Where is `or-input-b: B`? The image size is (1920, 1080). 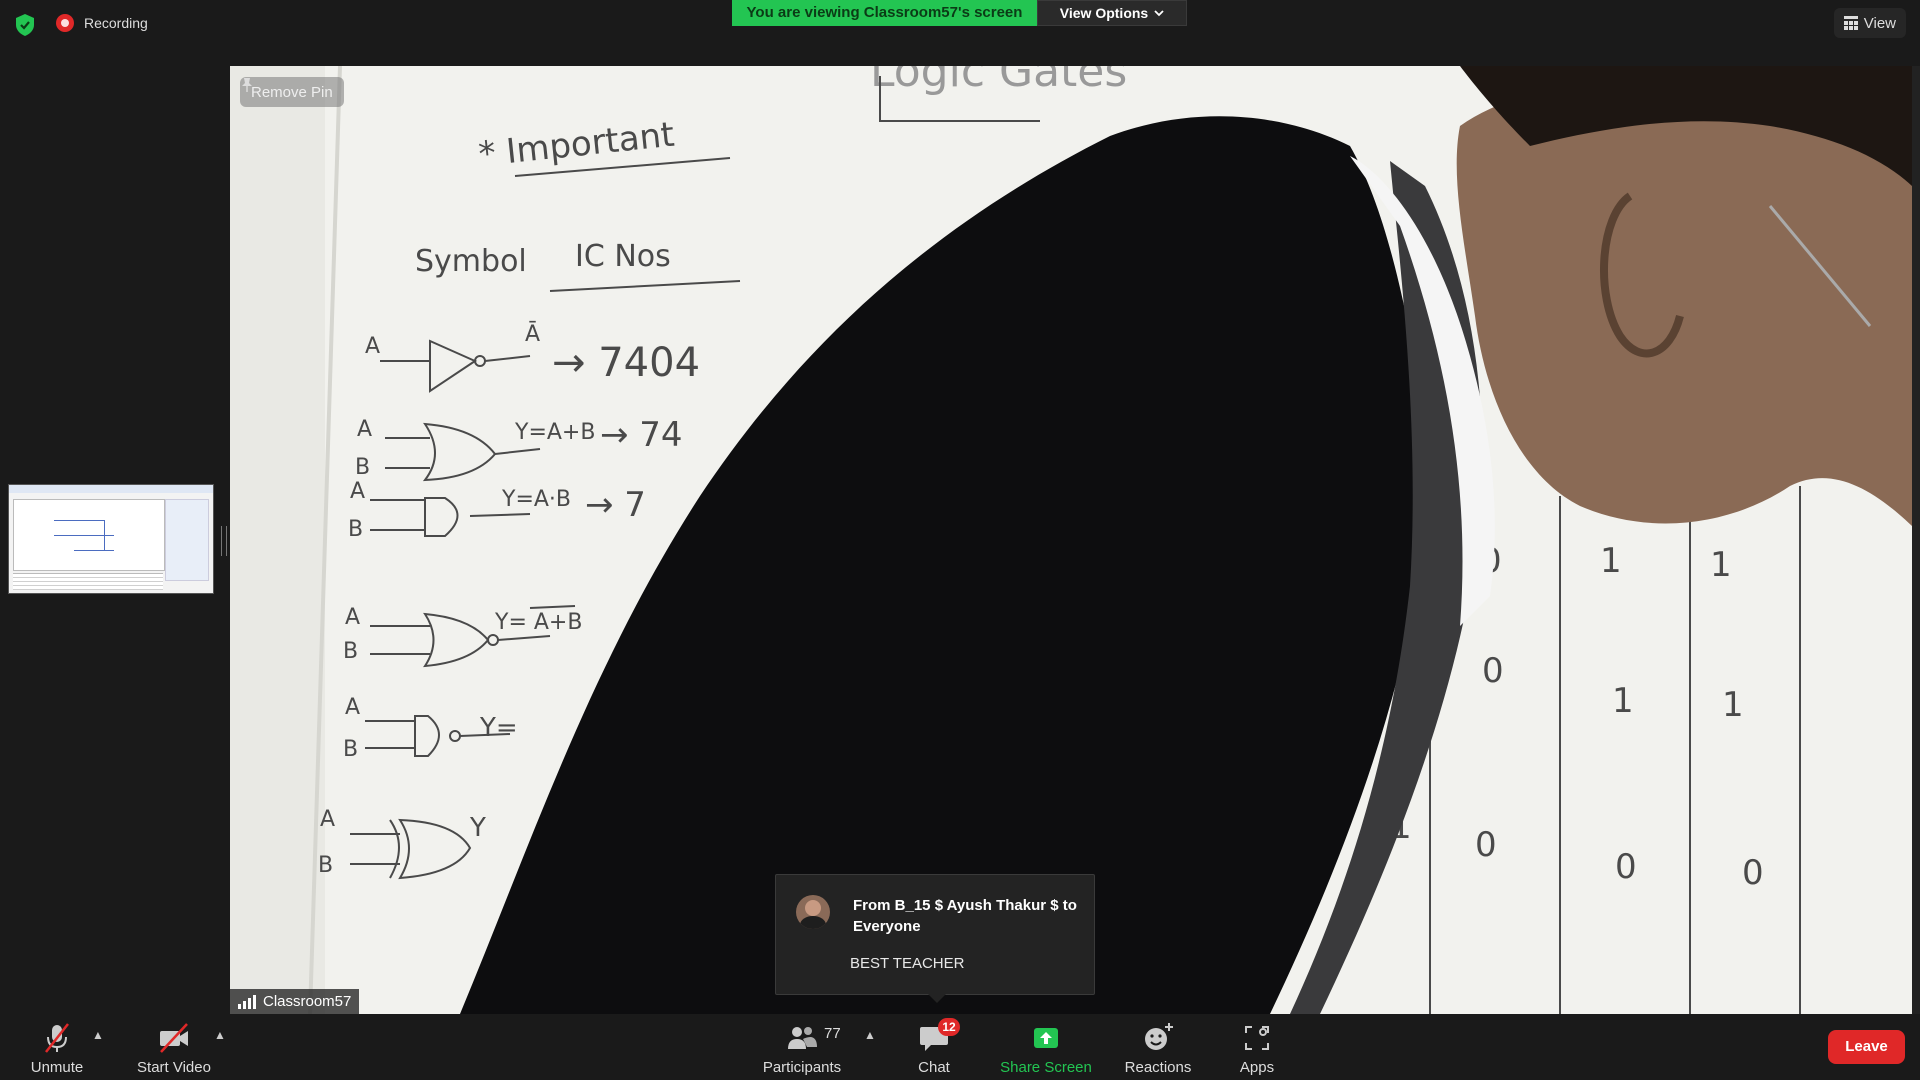
or-input-b: B is located at coordinates (362, 467).